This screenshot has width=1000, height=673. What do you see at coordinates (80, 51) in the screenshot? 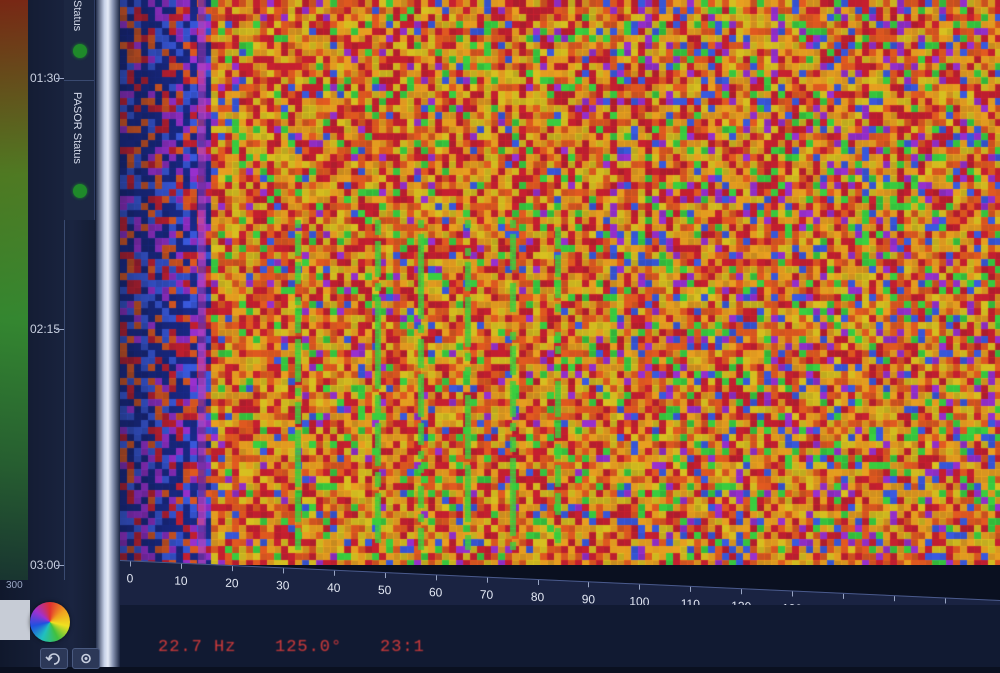
I see `status-indicator-icon` at bounding box center [80, 51].